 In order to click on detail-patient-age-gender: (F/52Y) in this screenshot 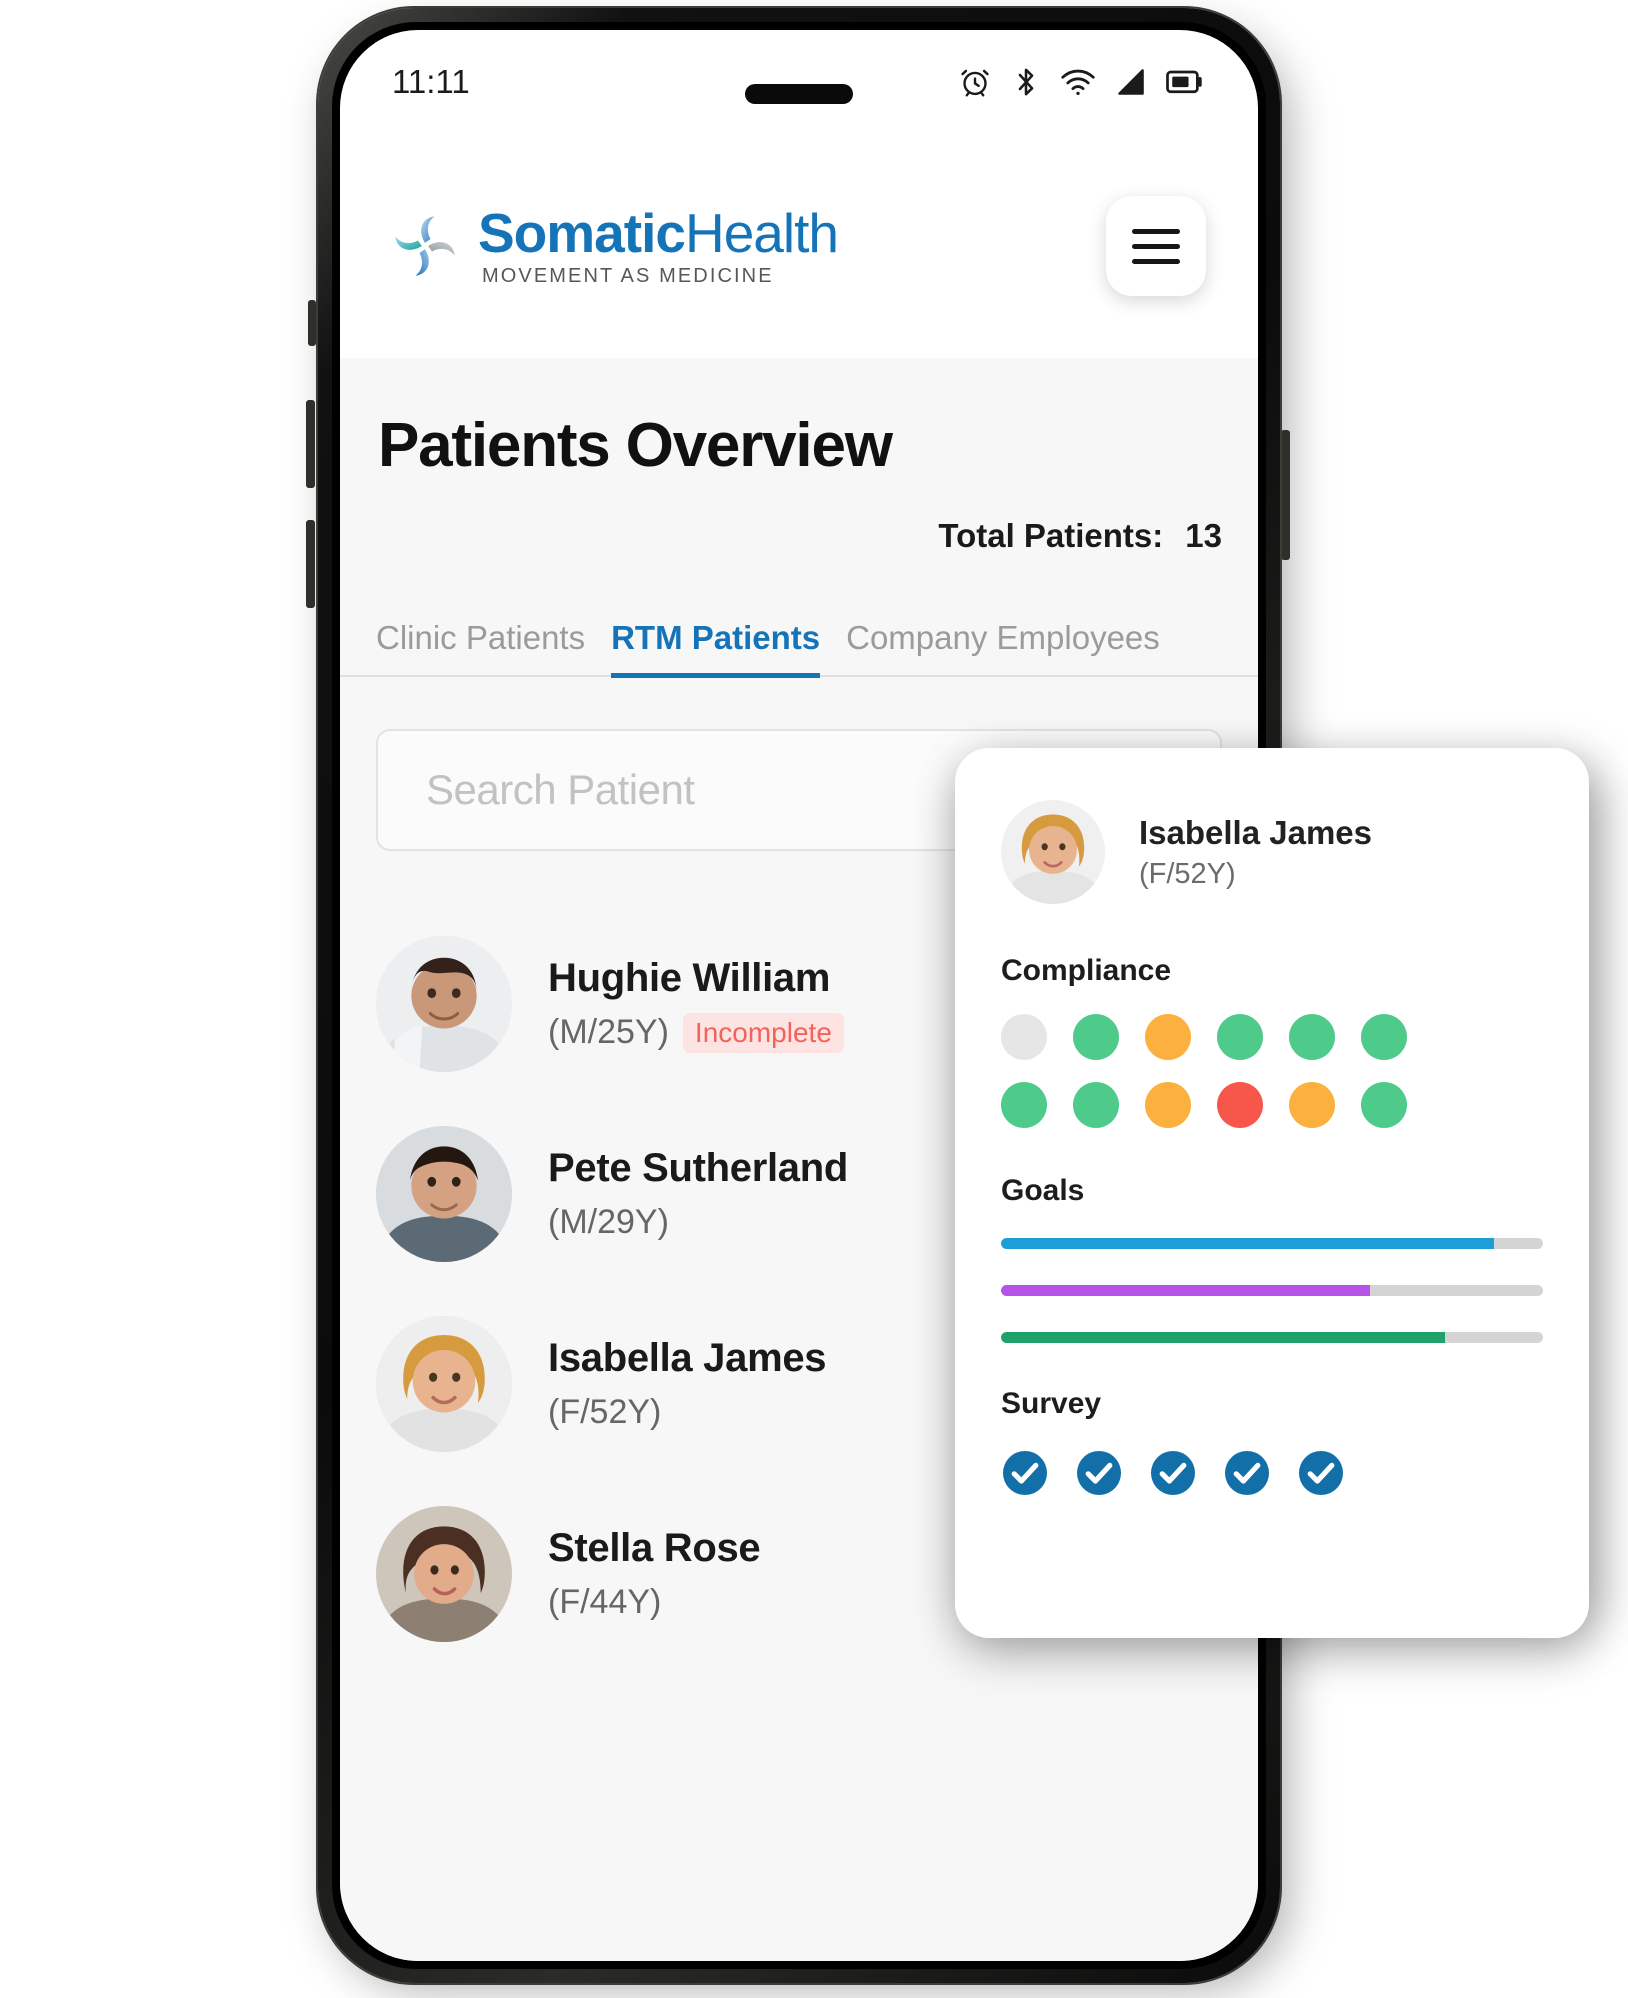, I will do `click(1187, 873)`.